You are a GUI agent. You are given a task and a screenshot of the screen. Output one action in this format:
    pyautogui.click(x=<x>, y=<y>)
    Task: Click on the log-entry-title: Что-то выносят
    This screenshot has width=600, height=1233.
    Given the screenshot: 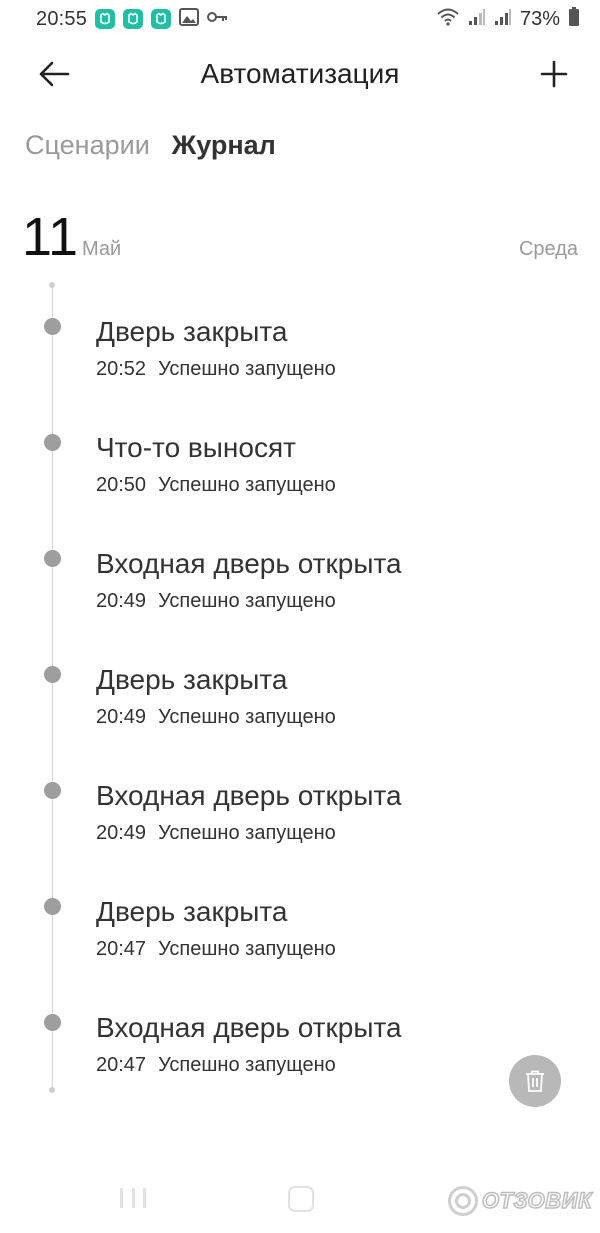 What is the action you would take?
    pyautogui.click(x=196, y=447)
    